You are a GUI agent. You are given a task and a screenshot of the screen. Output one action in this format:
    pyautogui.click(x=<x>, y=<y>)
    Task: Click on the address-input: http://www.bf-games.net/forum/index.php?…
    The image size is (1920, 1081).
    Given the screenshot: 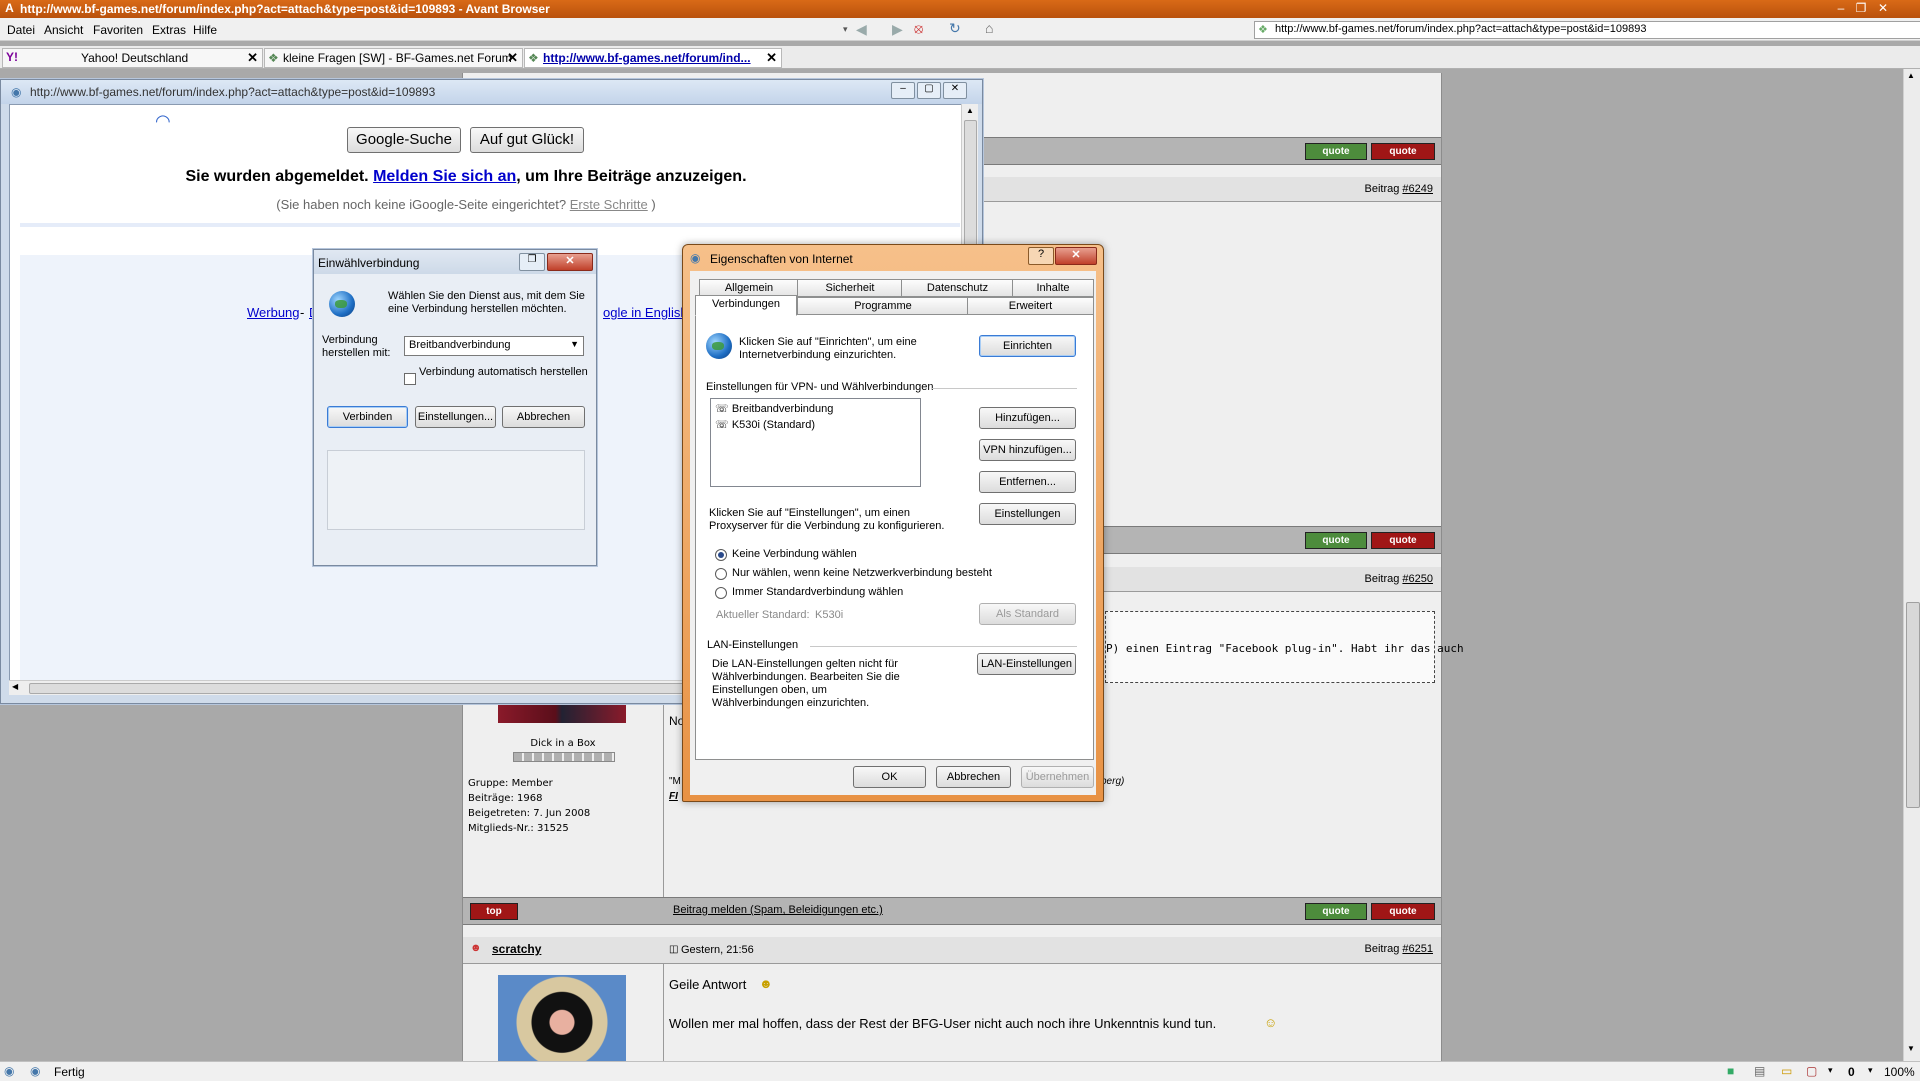 What is the action you would take?
    pyautogui.click(x=1461, y=29)
    